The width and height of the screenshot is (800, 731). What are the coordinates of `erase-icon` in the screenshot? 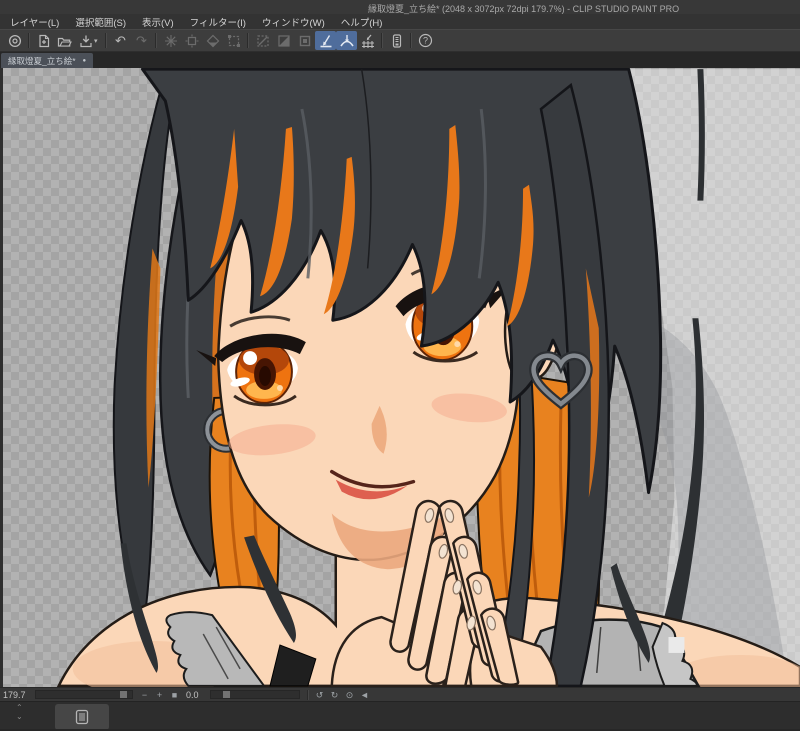 It's located at (170, 40).